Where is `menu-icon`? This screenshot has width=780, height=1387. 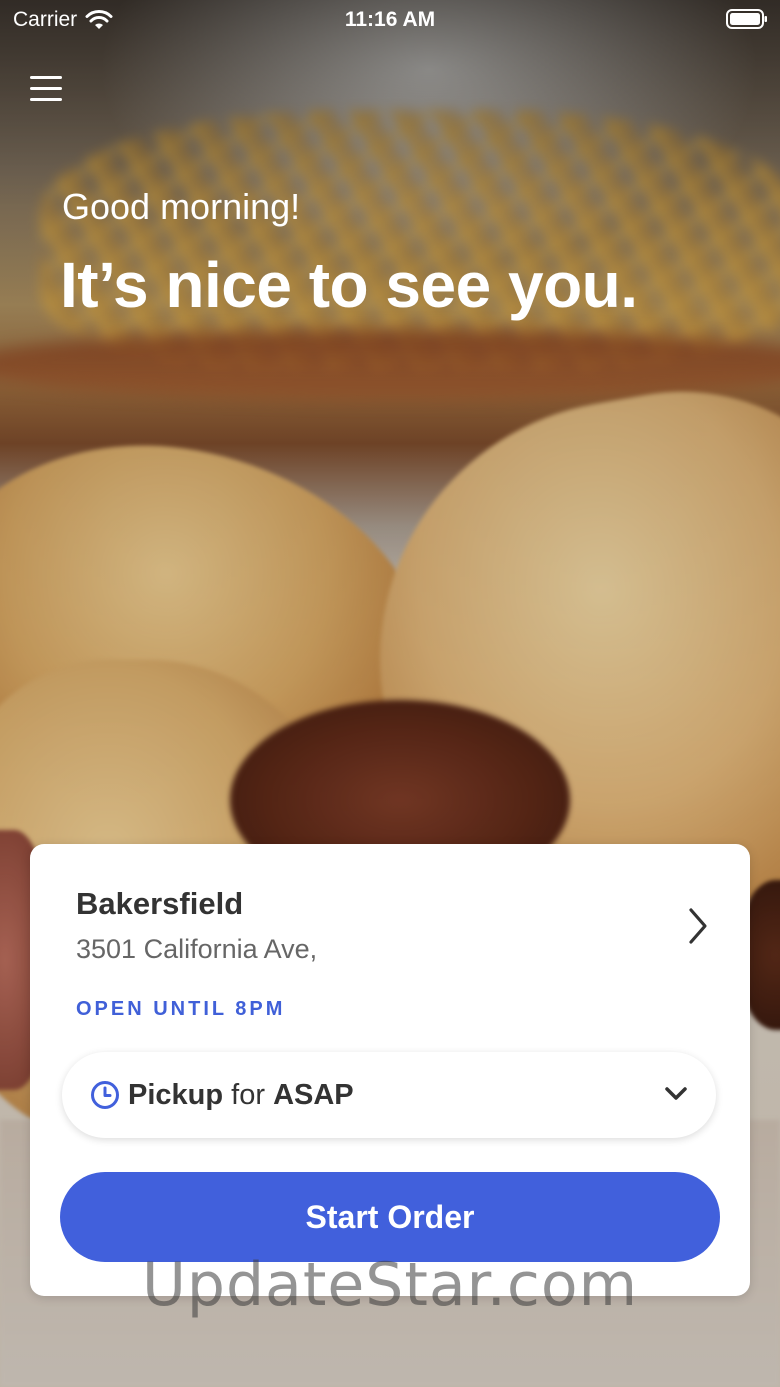 menu-icon is located at coordinates (46, 89).